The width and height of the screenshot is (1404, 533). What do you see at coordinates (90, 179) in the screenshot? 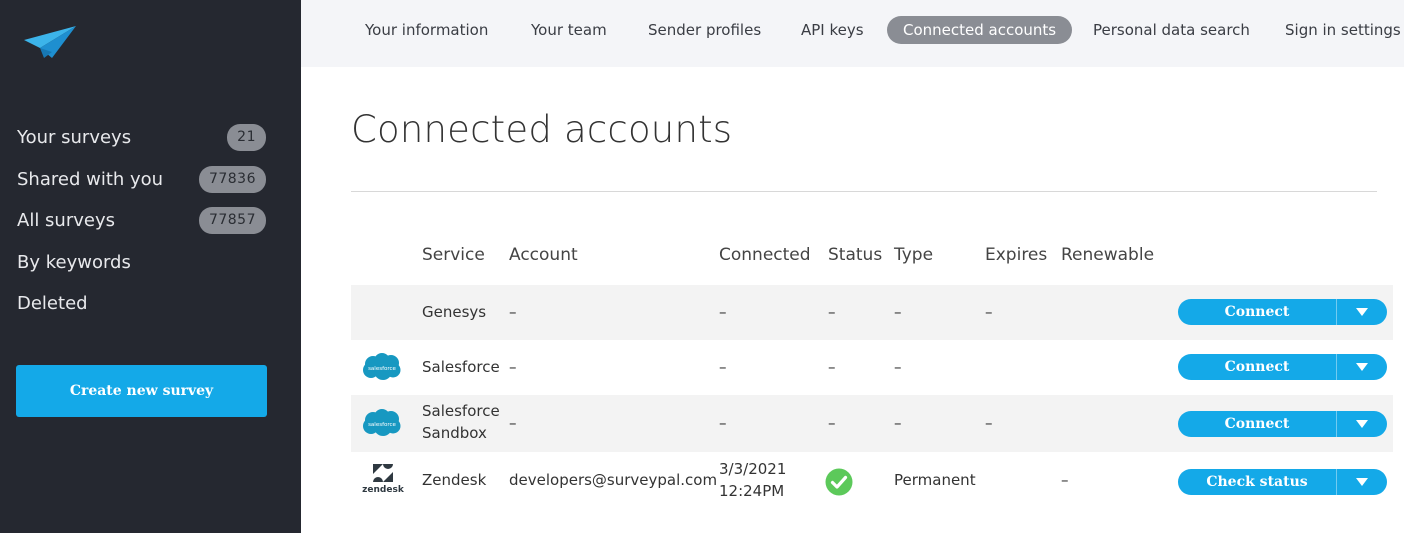
I see `sidebar-item-label: Shared with you` at bounding box center [90, 179].